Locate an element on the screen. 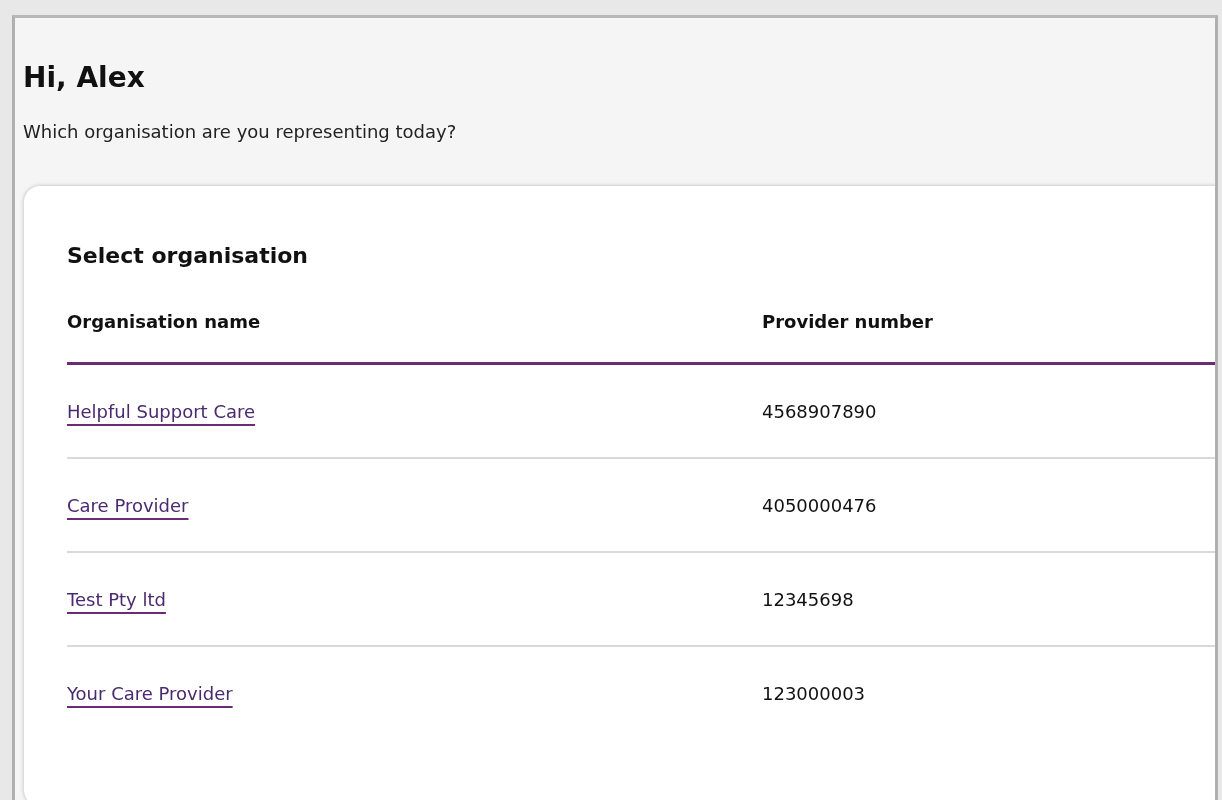 The width and height of the screenshot is (1222, 800). card-title: Select organisation is located at coordinates (188, 256).